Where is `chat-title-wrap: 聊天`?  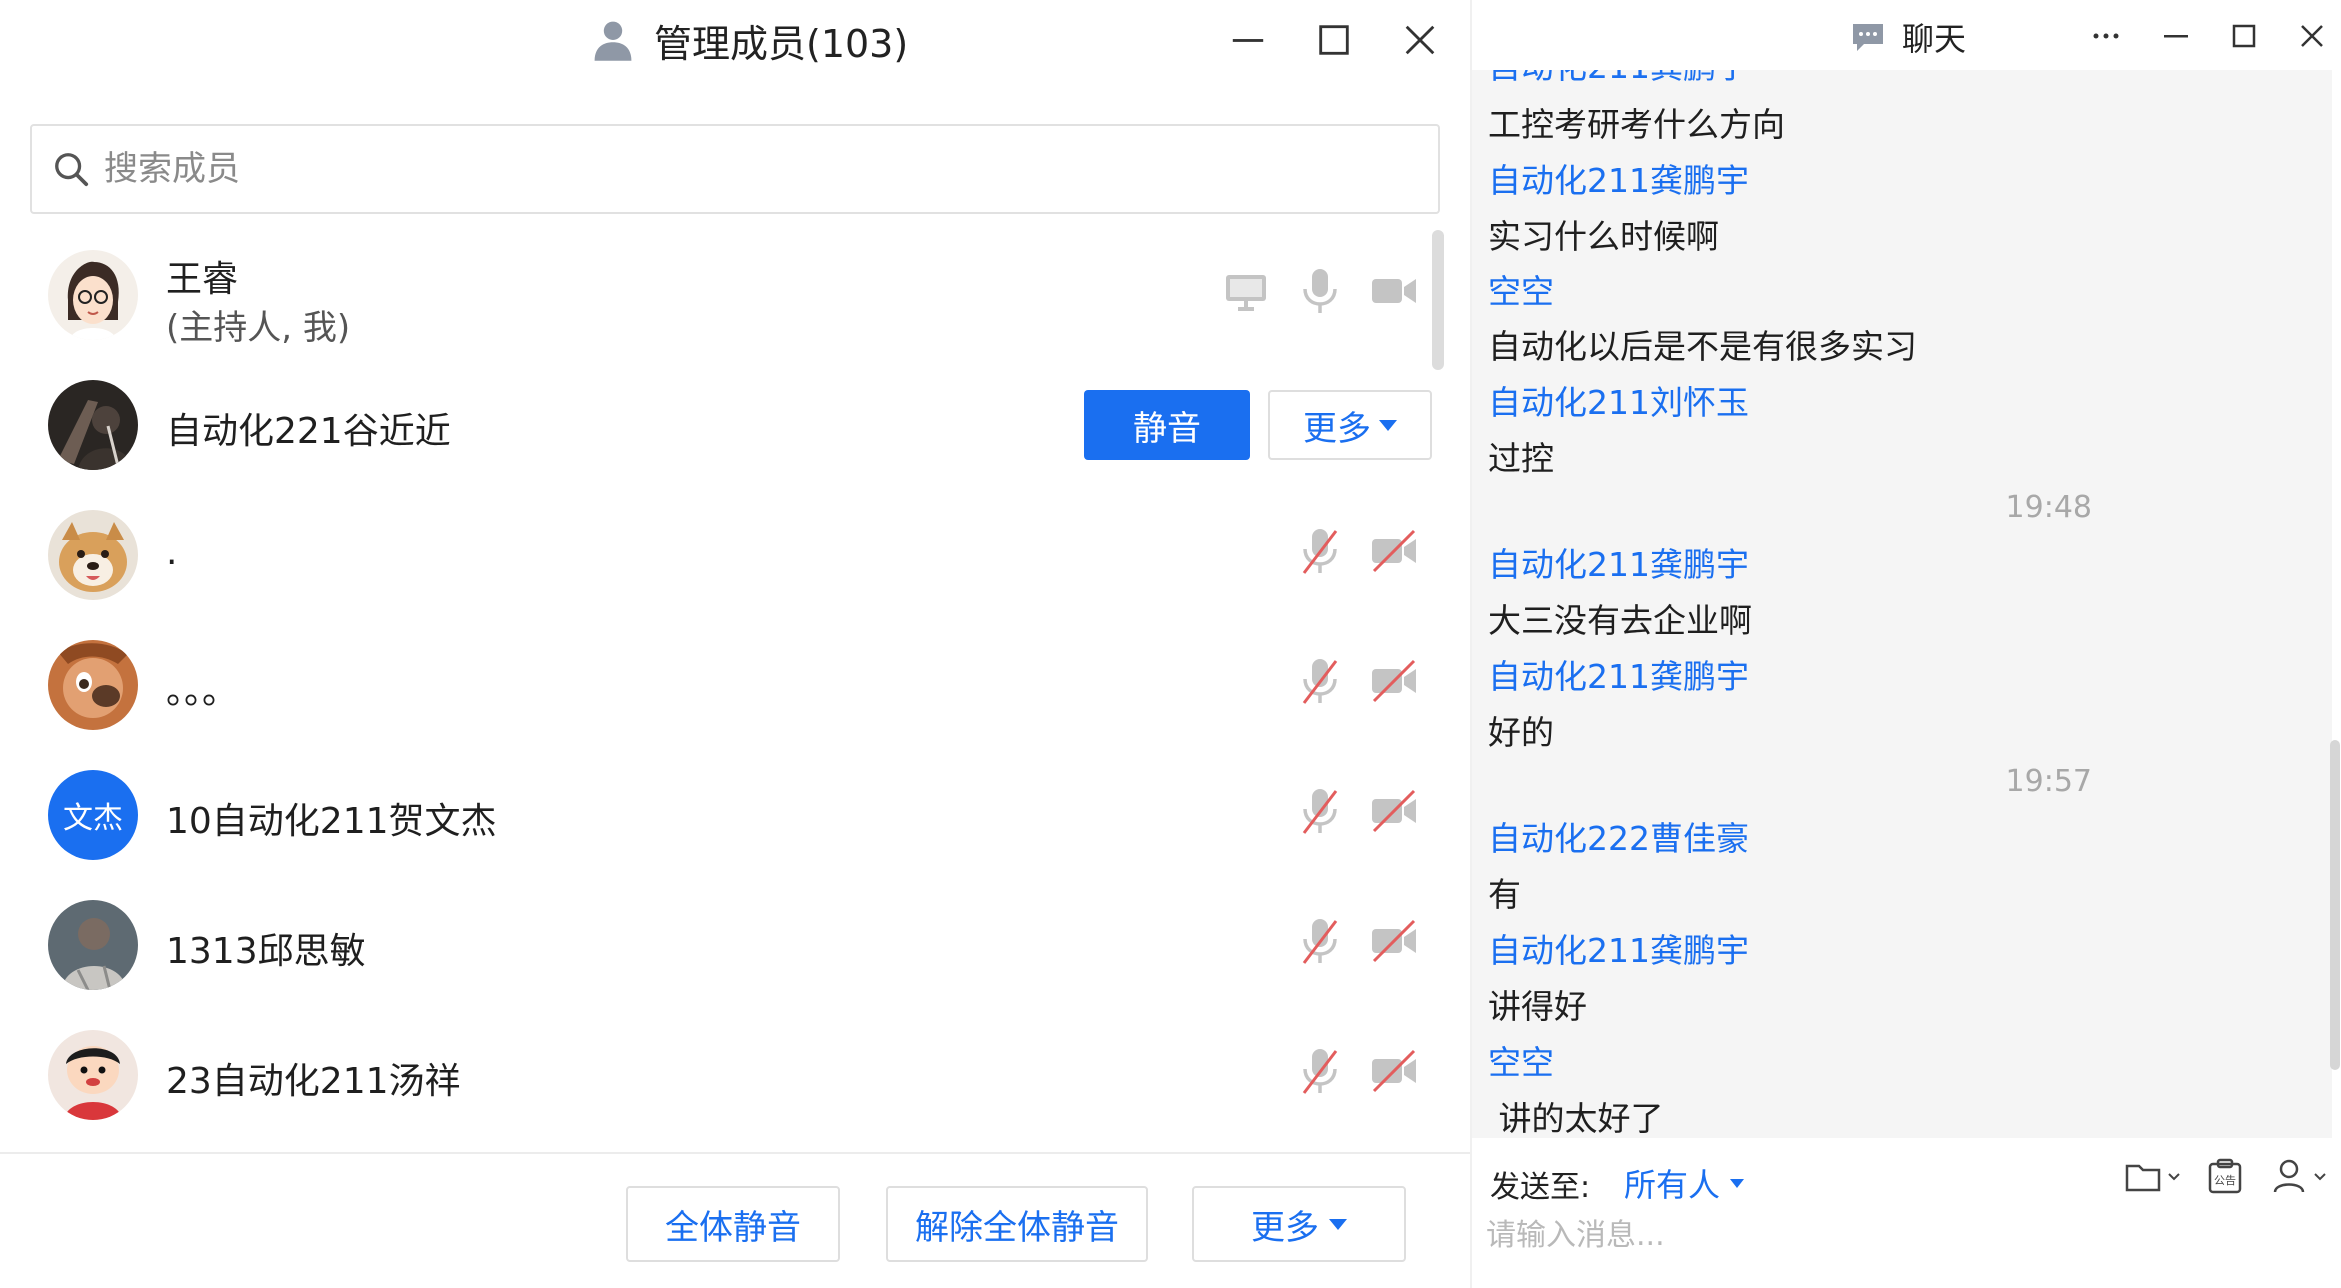
chat-title-wrap: 聊天 is located at coordinates (1908, 37).